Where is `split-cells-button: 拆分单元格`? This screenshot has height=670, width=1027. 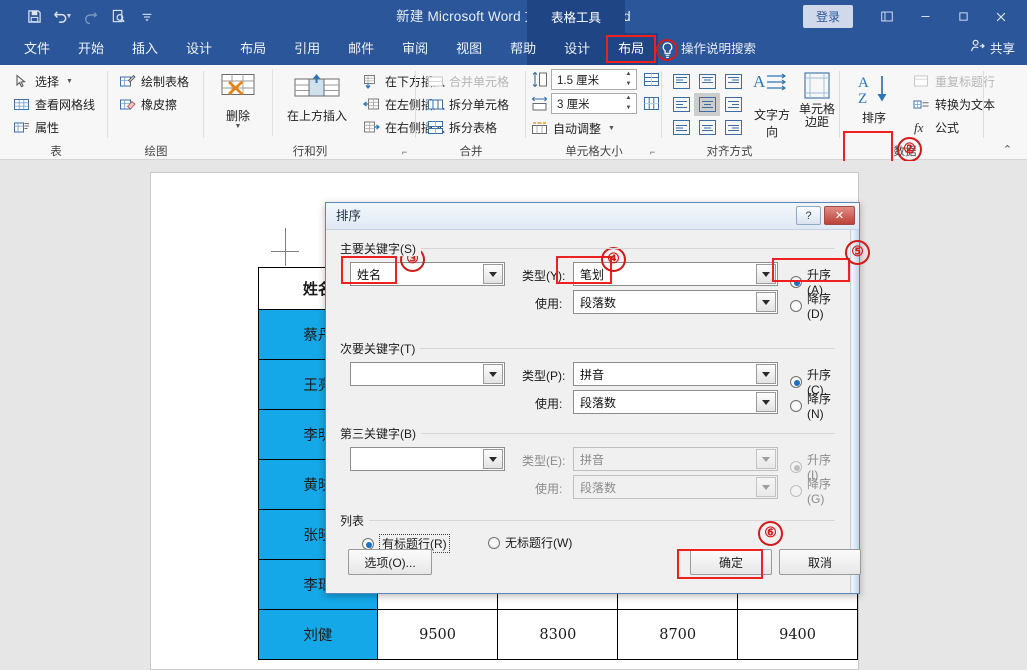 split-cells-button: 拆分单元格 is located at coordinates (468, 104).